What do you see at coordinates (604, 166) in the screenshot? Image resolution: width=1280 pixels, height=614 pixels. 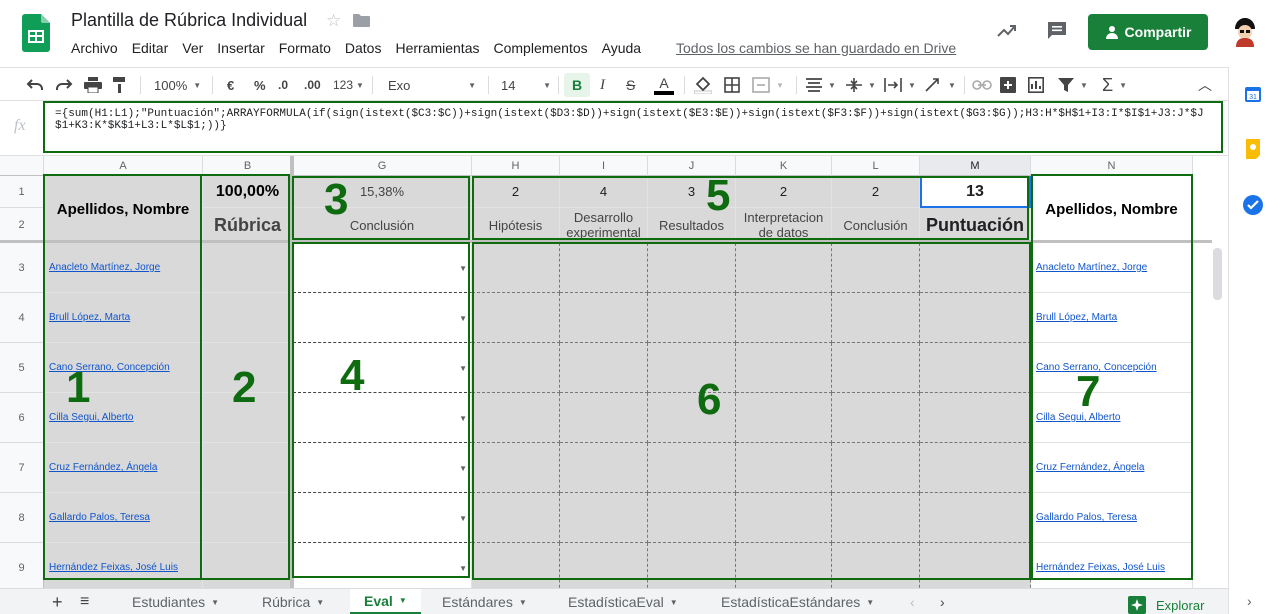 I see `column-header-i: I` at bounding box center [604, 166].